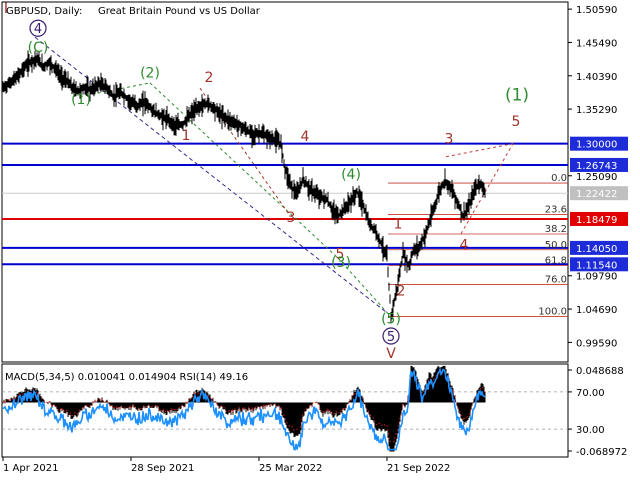 This screenshot has height=480, width=640. Describe the element at coordinates (401, 291) in the screenshot. I see `wave-label-13: 2` at that location.